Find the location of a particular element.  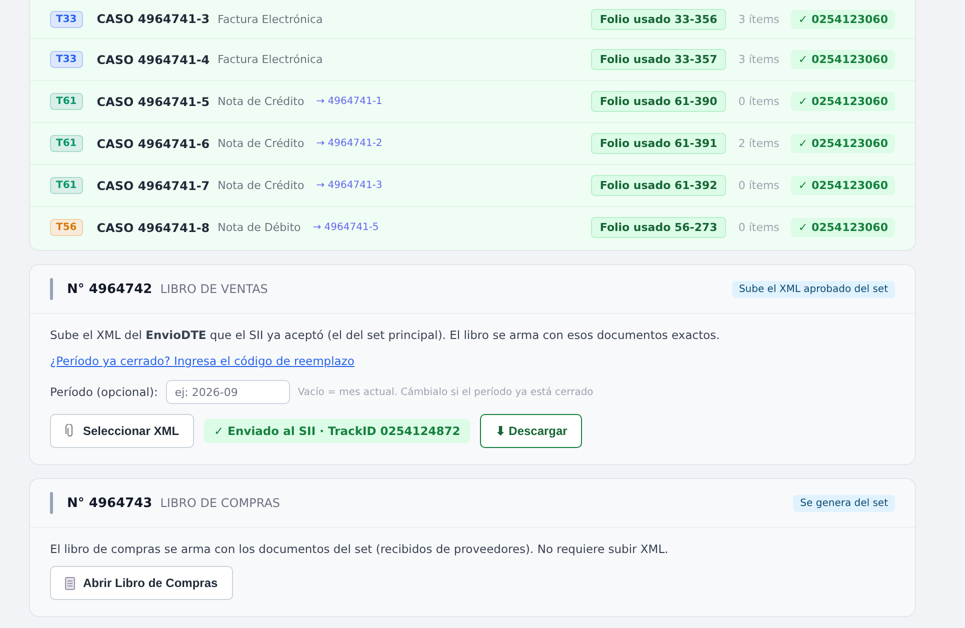

reference-link: → 4964741-5 is located at coordinates (345, 227).